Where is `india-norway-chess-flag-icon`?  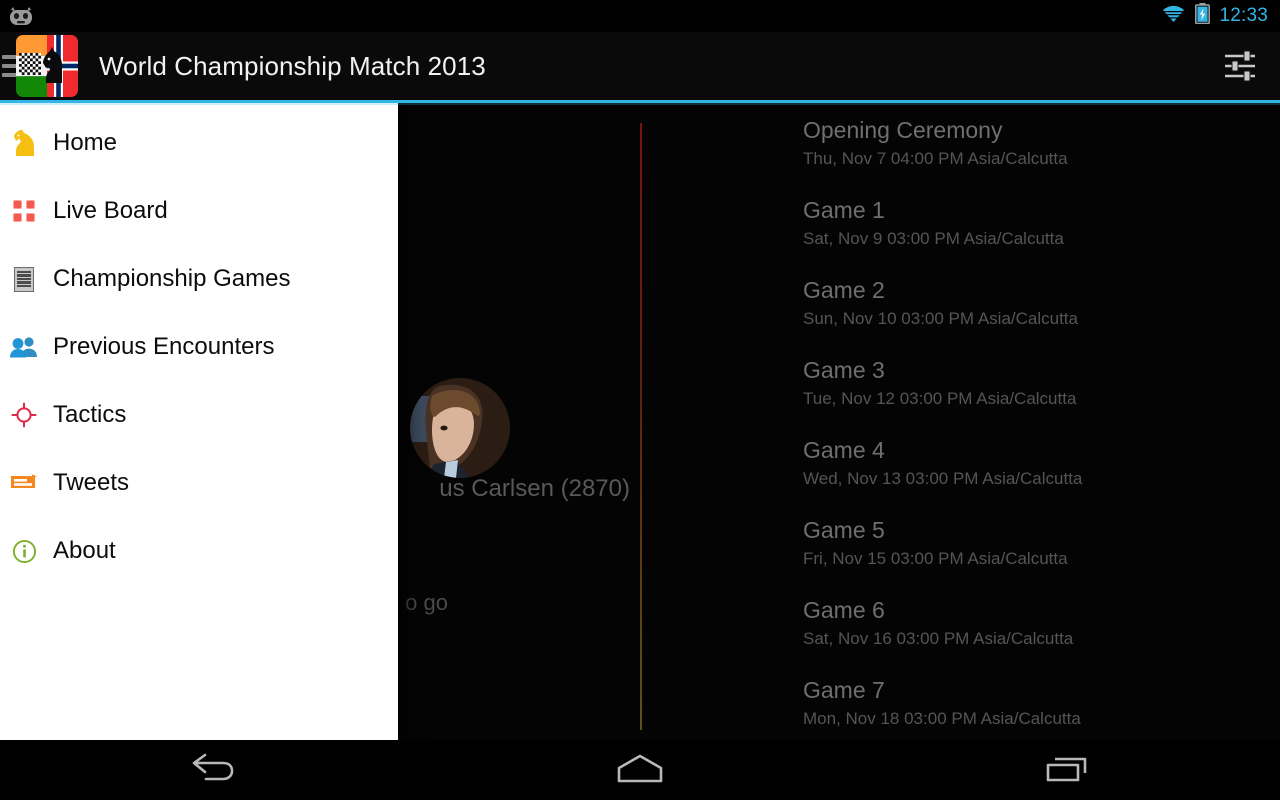
india-norway-chess-flag-icon is located at coordinates (47, 66).